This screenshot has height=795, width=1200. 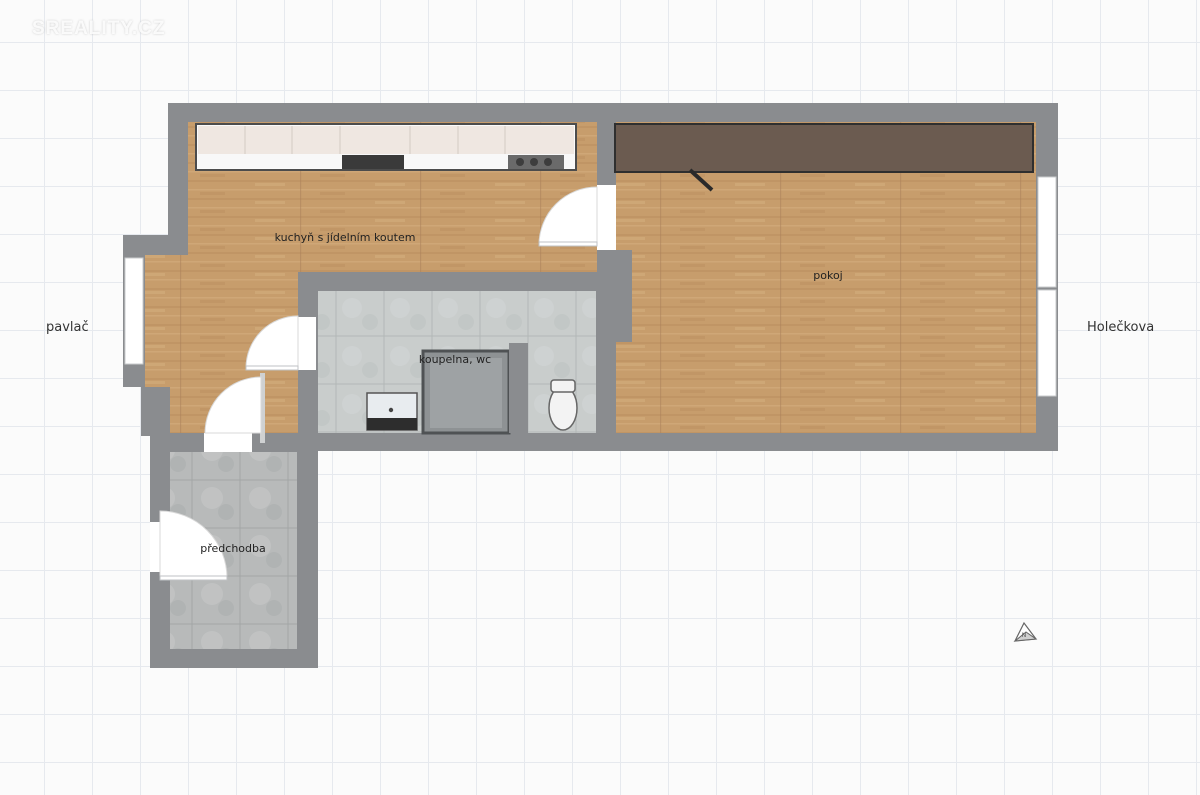 I want to click on room-label-kitchen: kuchyň s jídelním koutem, so click(x=345, y=237).